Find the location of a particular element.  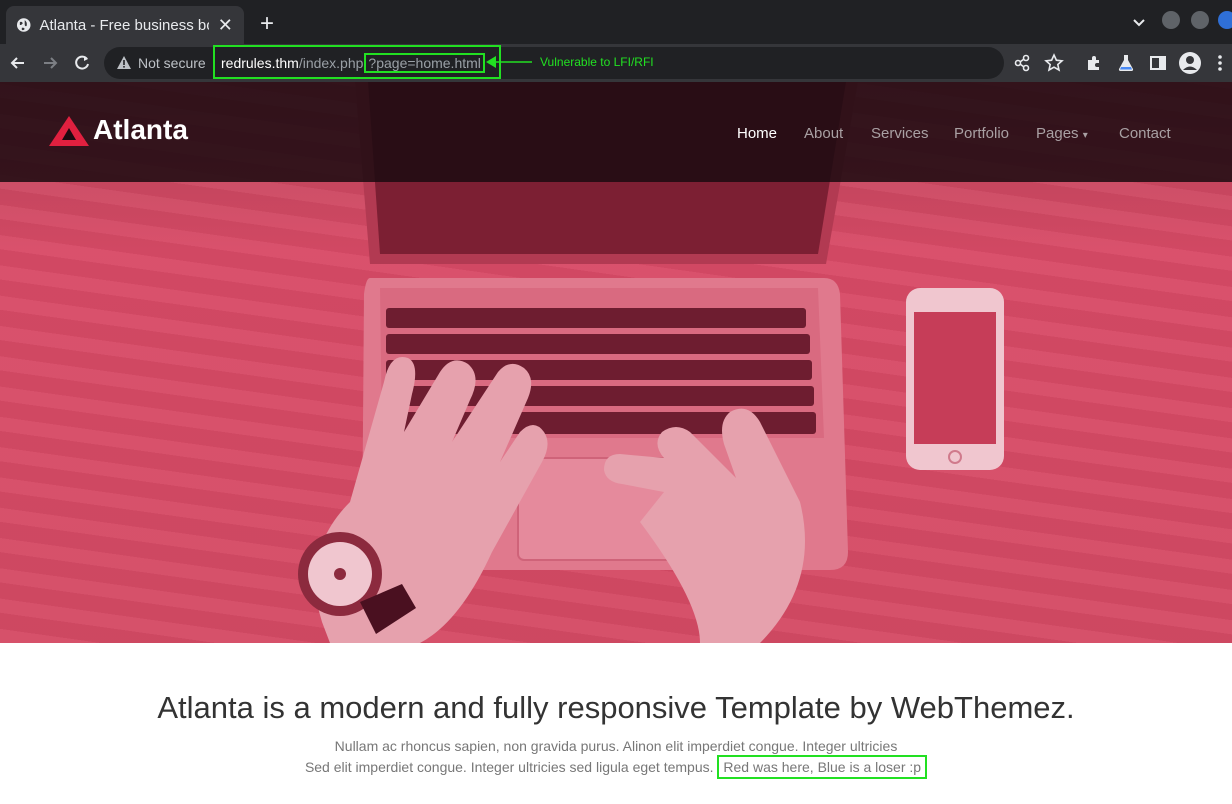

url-path: /index.php is located at coordinates (331, 63).